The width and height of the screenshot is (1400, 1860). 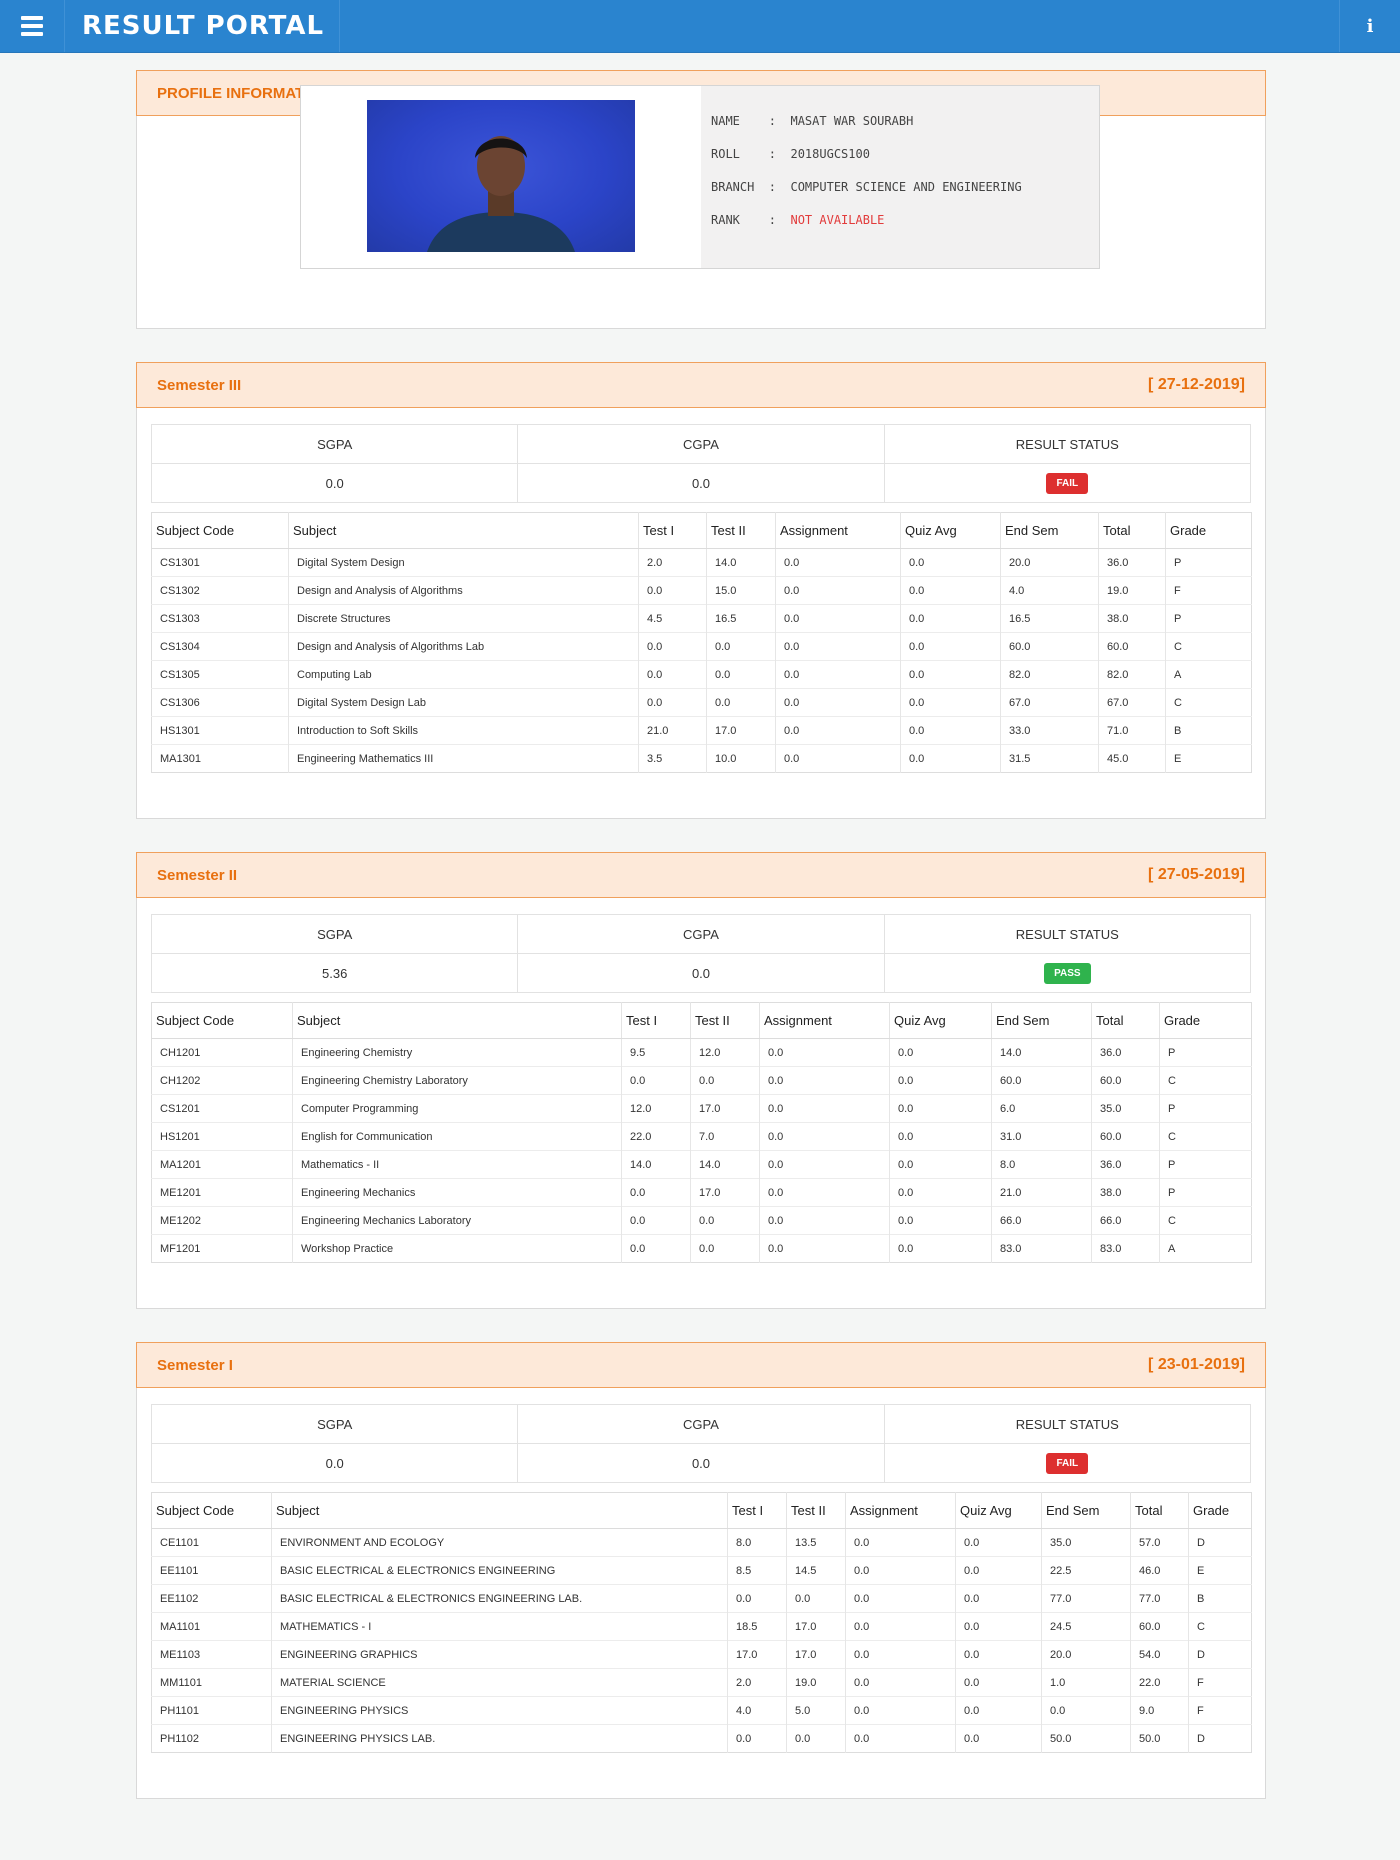 What do you see at coordinates (725, 1136) in the screenshot?
I see `table-cell: 7.0` at bounding box center [725, 1136].